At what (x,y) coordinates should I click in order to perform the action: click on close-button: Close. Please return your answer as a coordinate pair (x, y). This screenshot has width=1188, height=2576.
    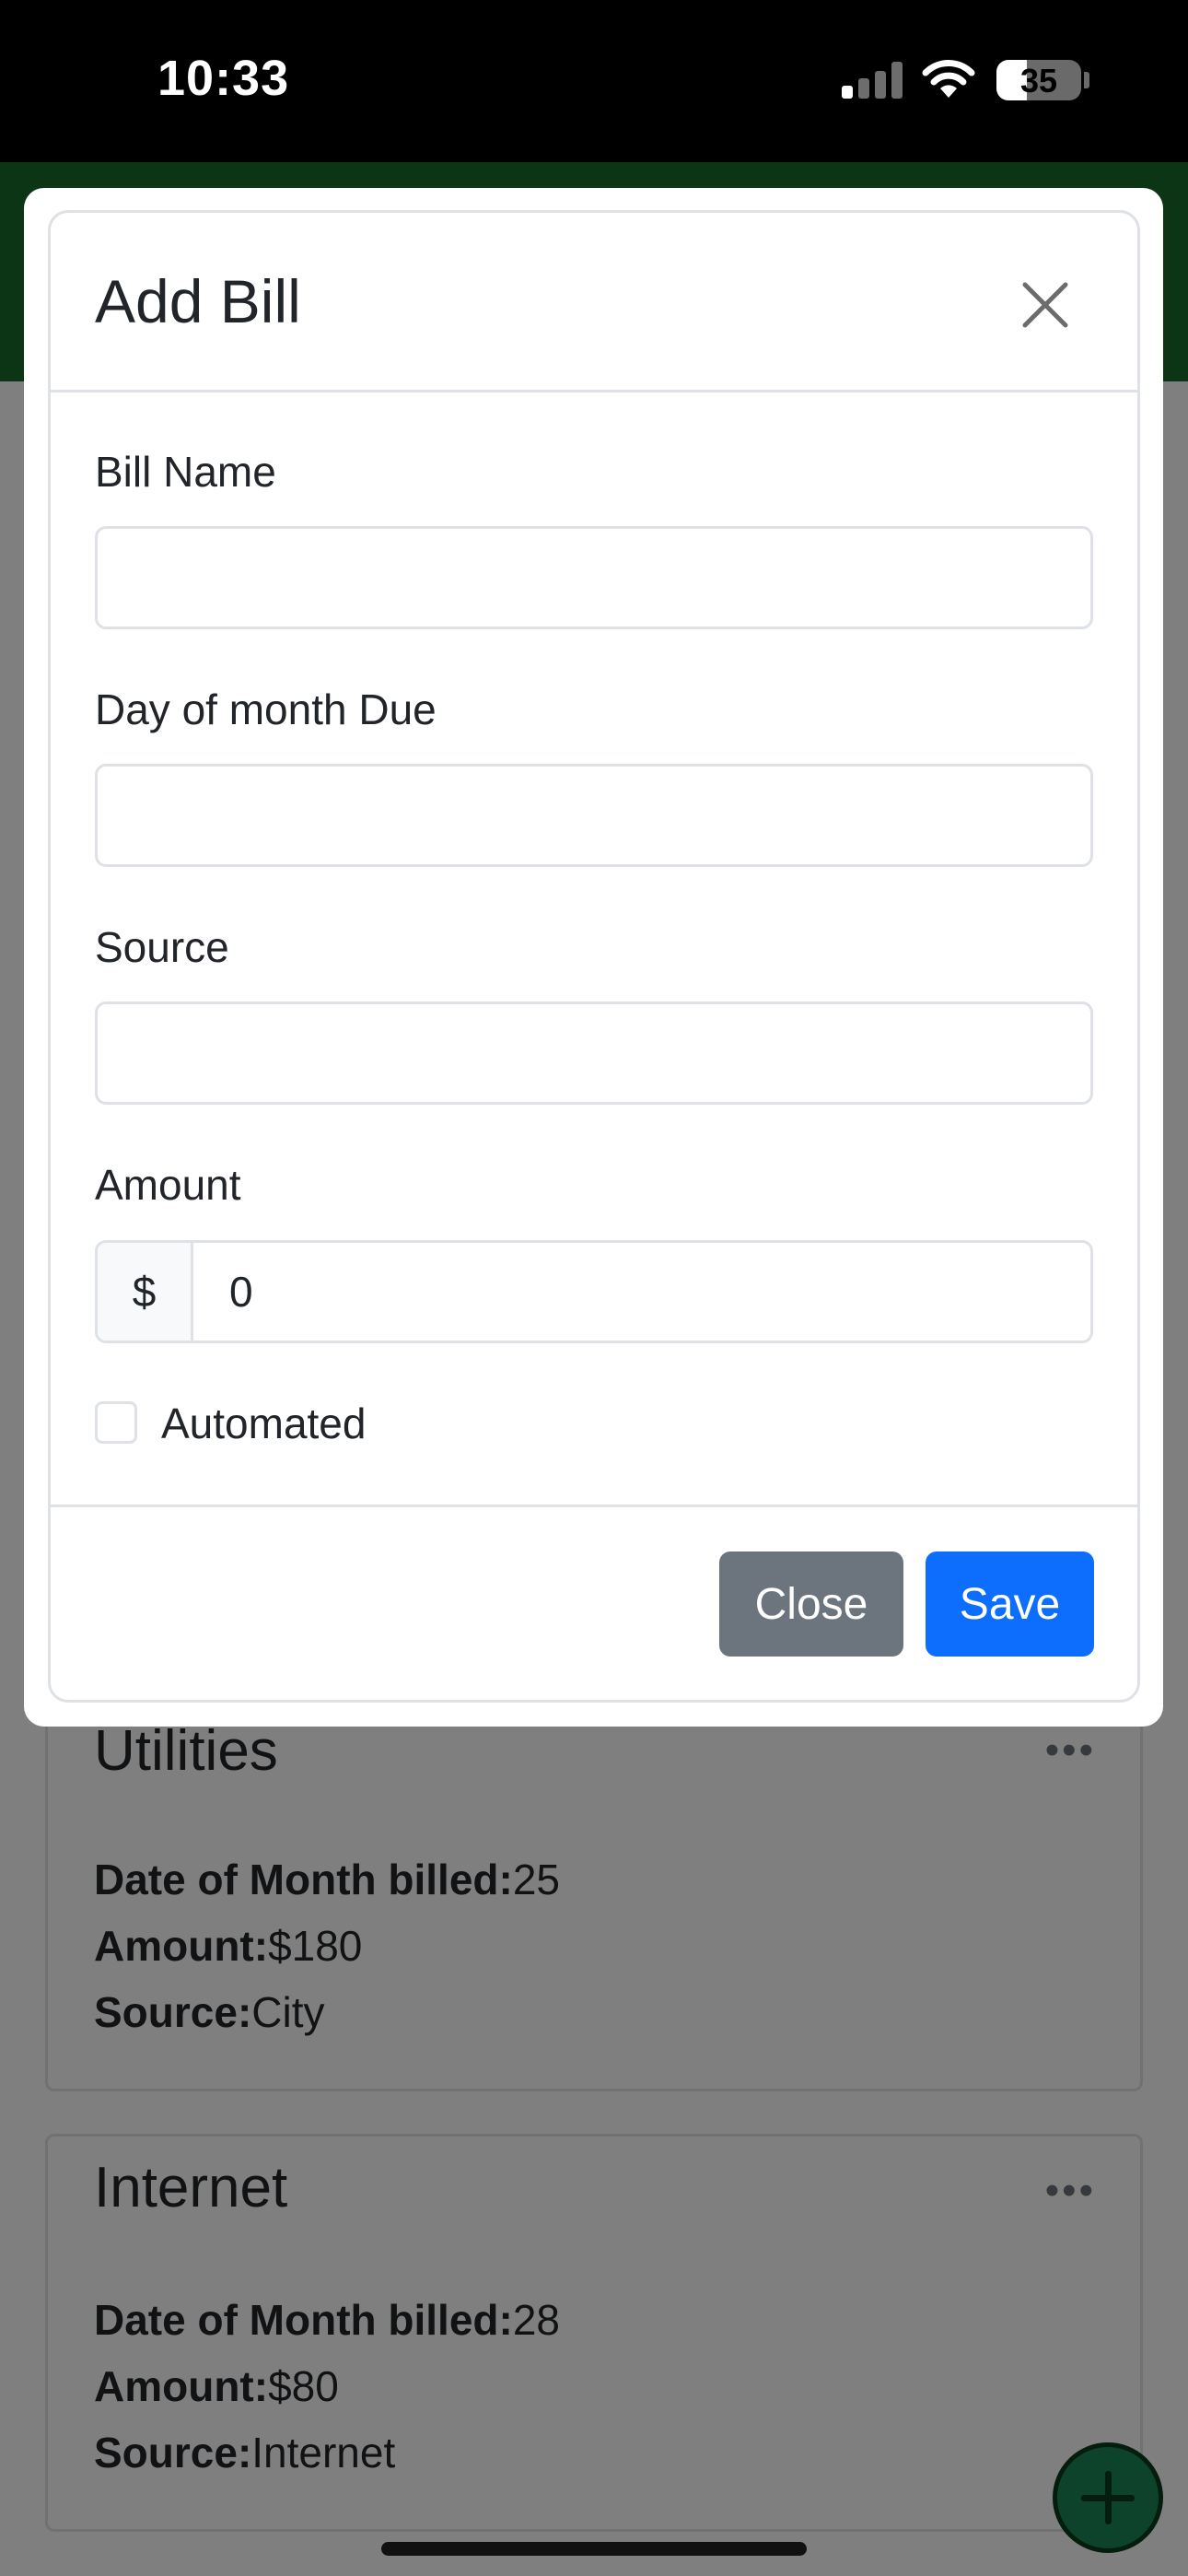
    Looking at the image, I should click on (811, 1604).